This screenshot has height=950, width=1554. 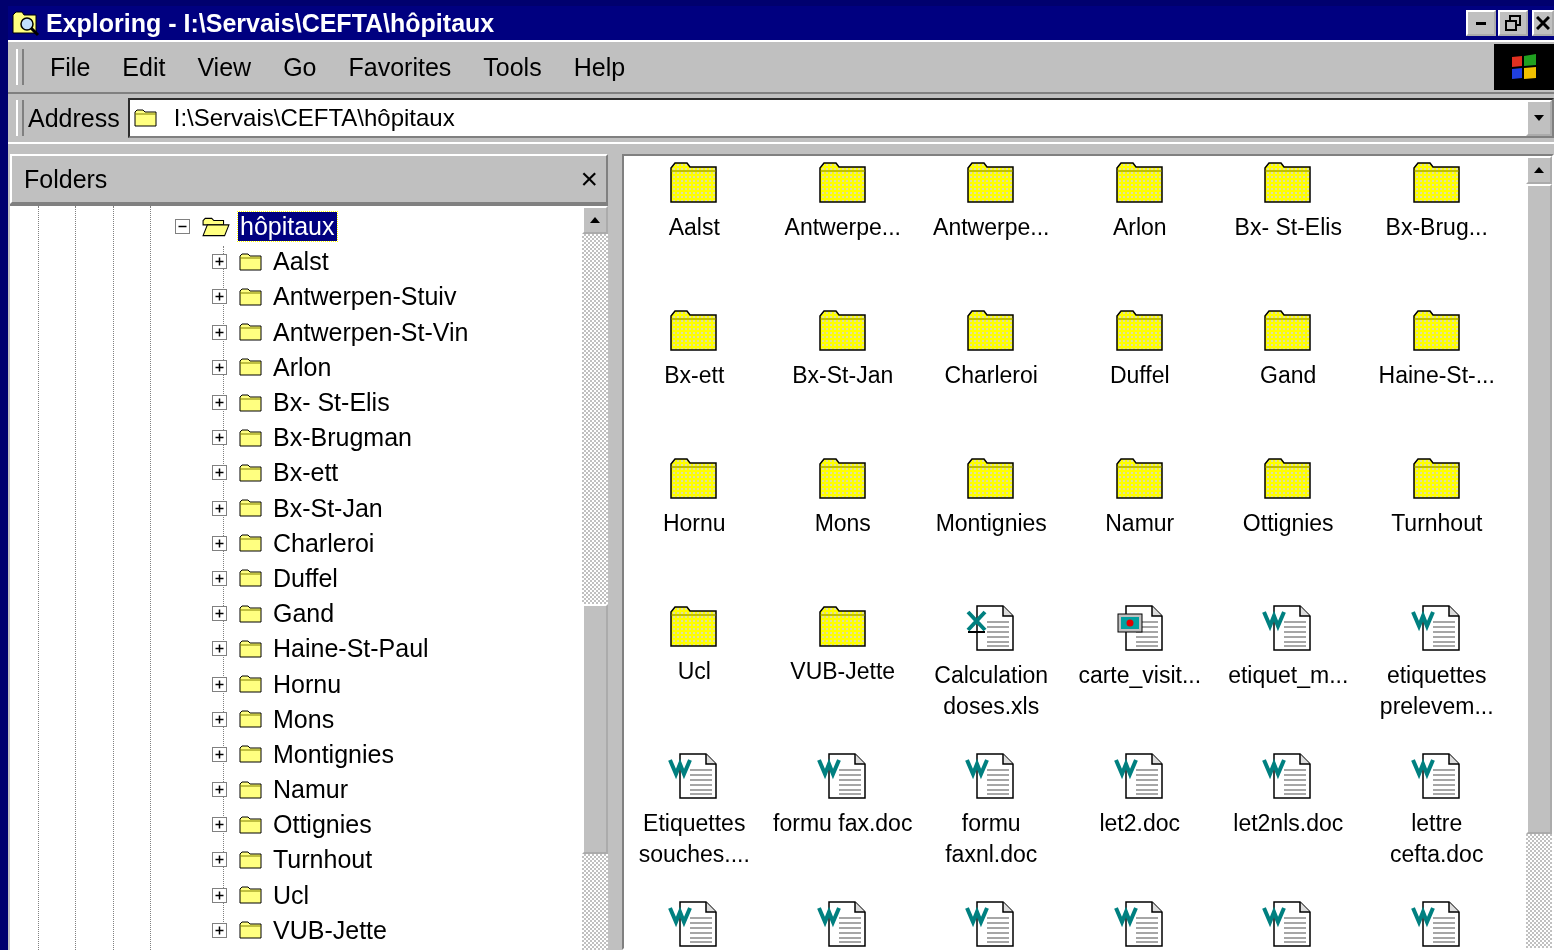 What do you see at coordinates (287, 227) in the screenshot?
I see `tree-item: hôpitaux` at bounding box center [287, 227].